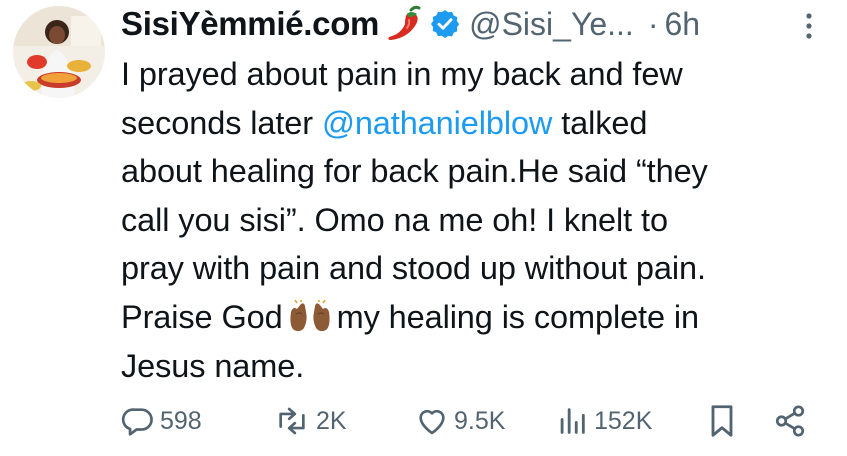  I want to click on repost-count: 2K, so click(331, 420).